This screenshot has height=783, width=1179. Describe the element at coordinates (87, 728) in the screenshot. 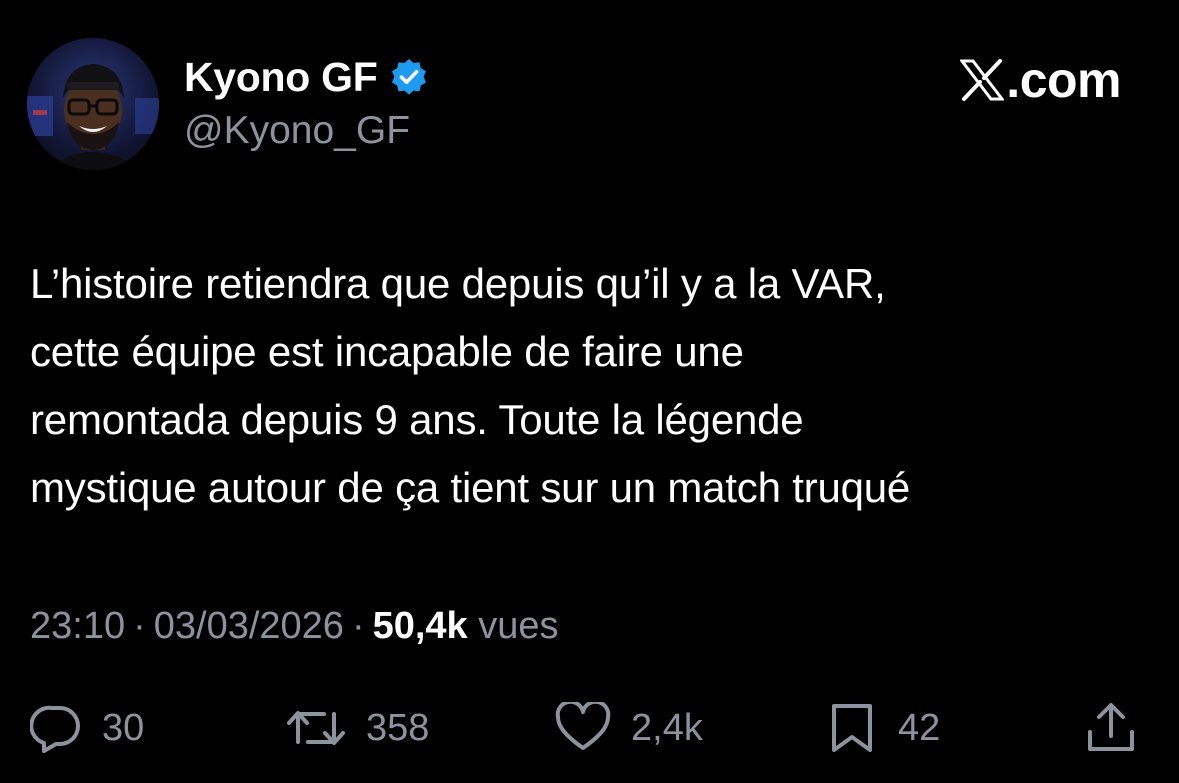

I see `reply-button: 30` at that location.